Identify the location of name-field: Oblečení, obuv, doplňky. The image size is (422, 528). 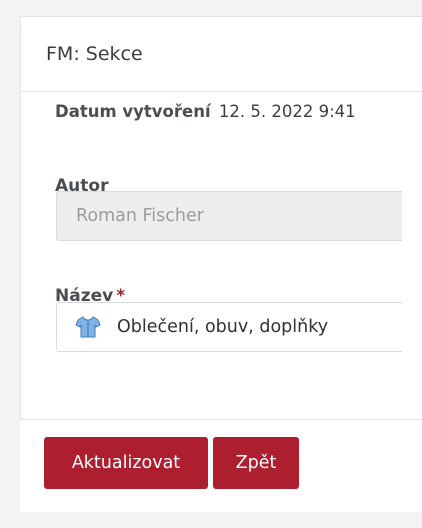
(229, 327).